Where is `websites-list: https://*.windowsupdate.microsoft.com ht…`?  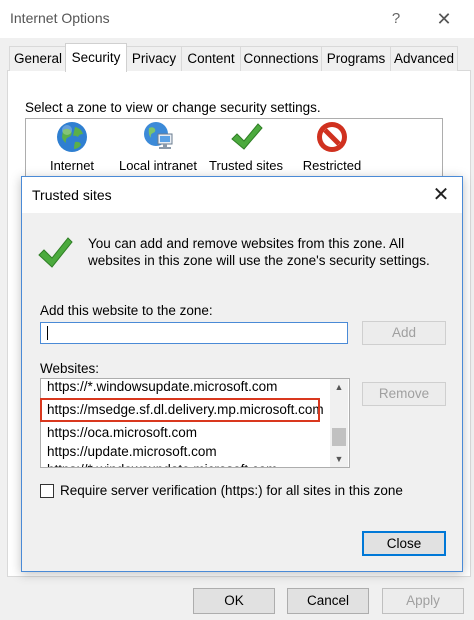 websites-list: https://*.windowsupdate.microsoft.com ht… is located at coordinates (195, 423).